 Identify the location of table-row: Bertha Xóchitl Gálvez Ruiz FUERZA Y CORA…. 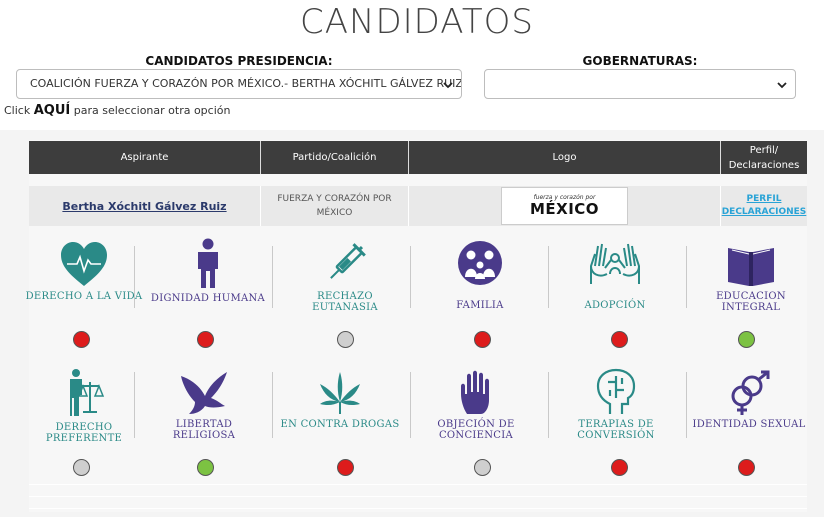
(418, 206).